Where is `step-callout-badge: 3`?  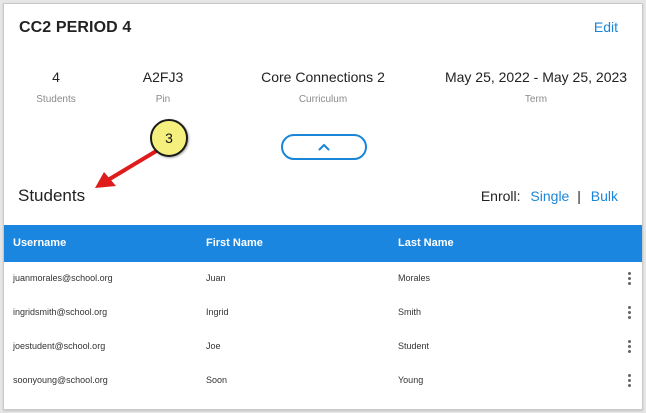 step-callout-badge: 3 is located at coordinates (169, 138).